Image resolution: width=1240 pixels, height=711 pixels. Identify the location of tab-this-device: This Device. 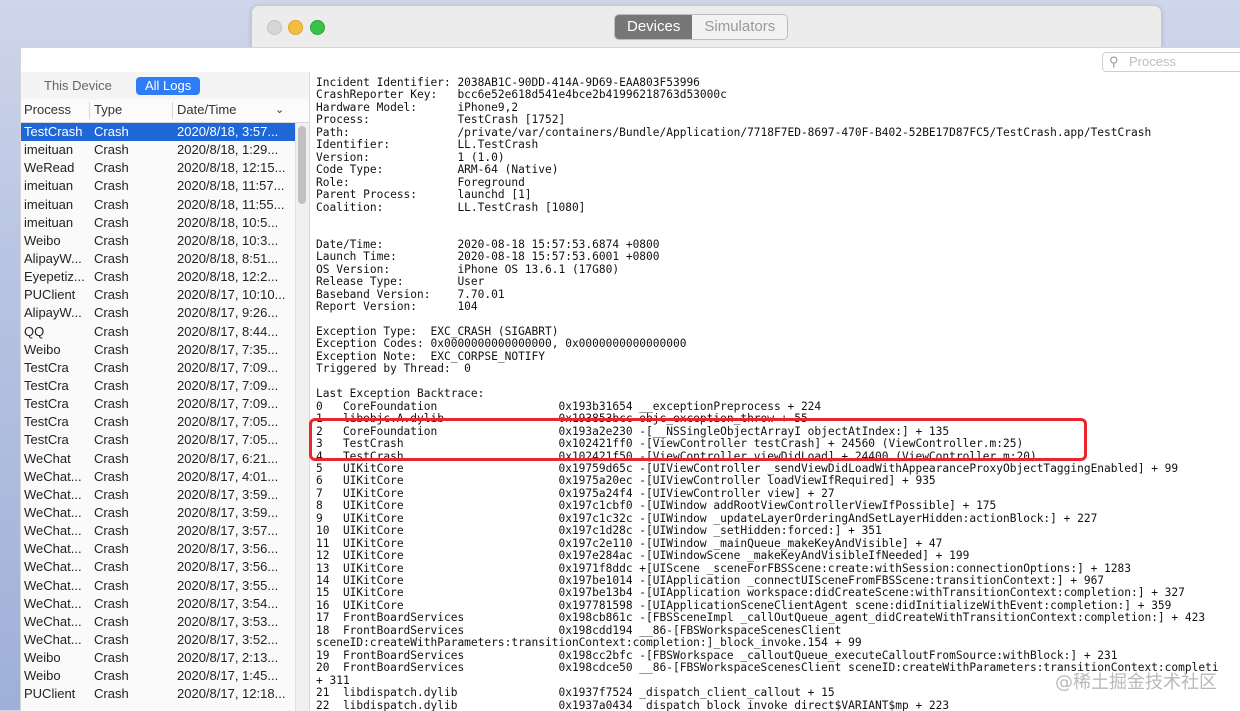
(78, 86).